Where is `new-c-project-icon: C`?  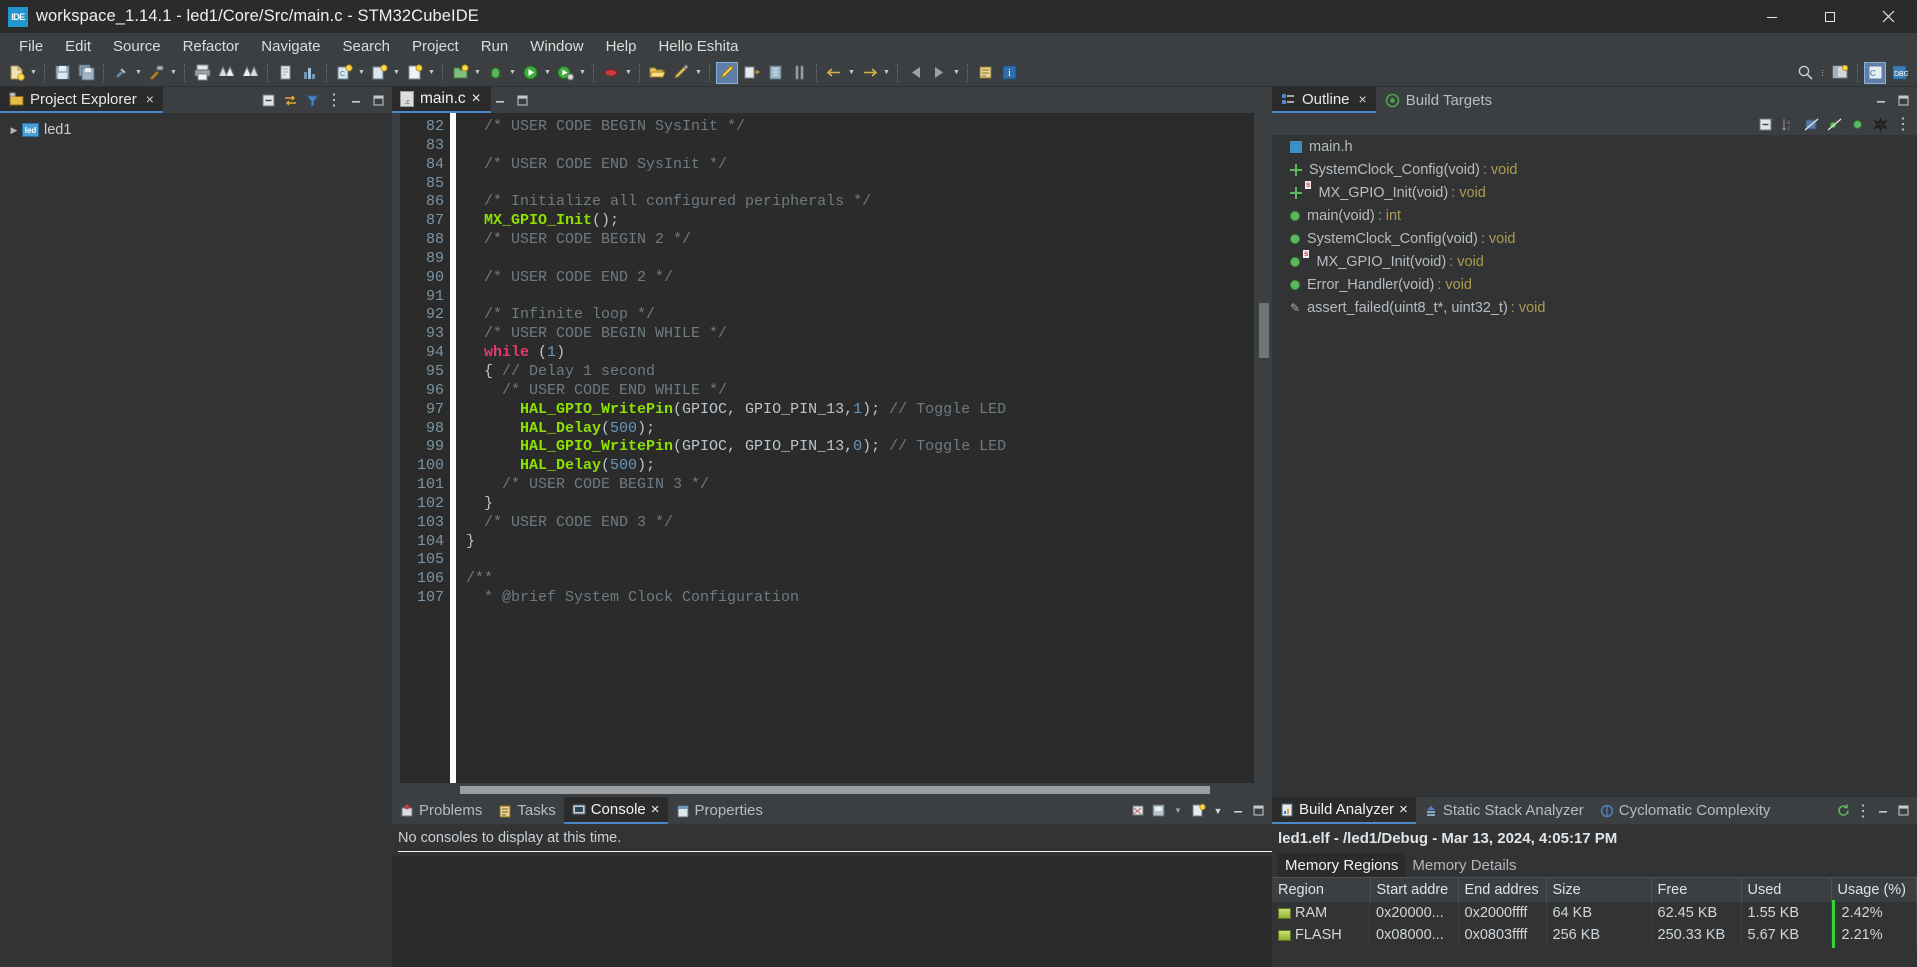
new-c-project-icon: C is located at coordinates (344, 73).